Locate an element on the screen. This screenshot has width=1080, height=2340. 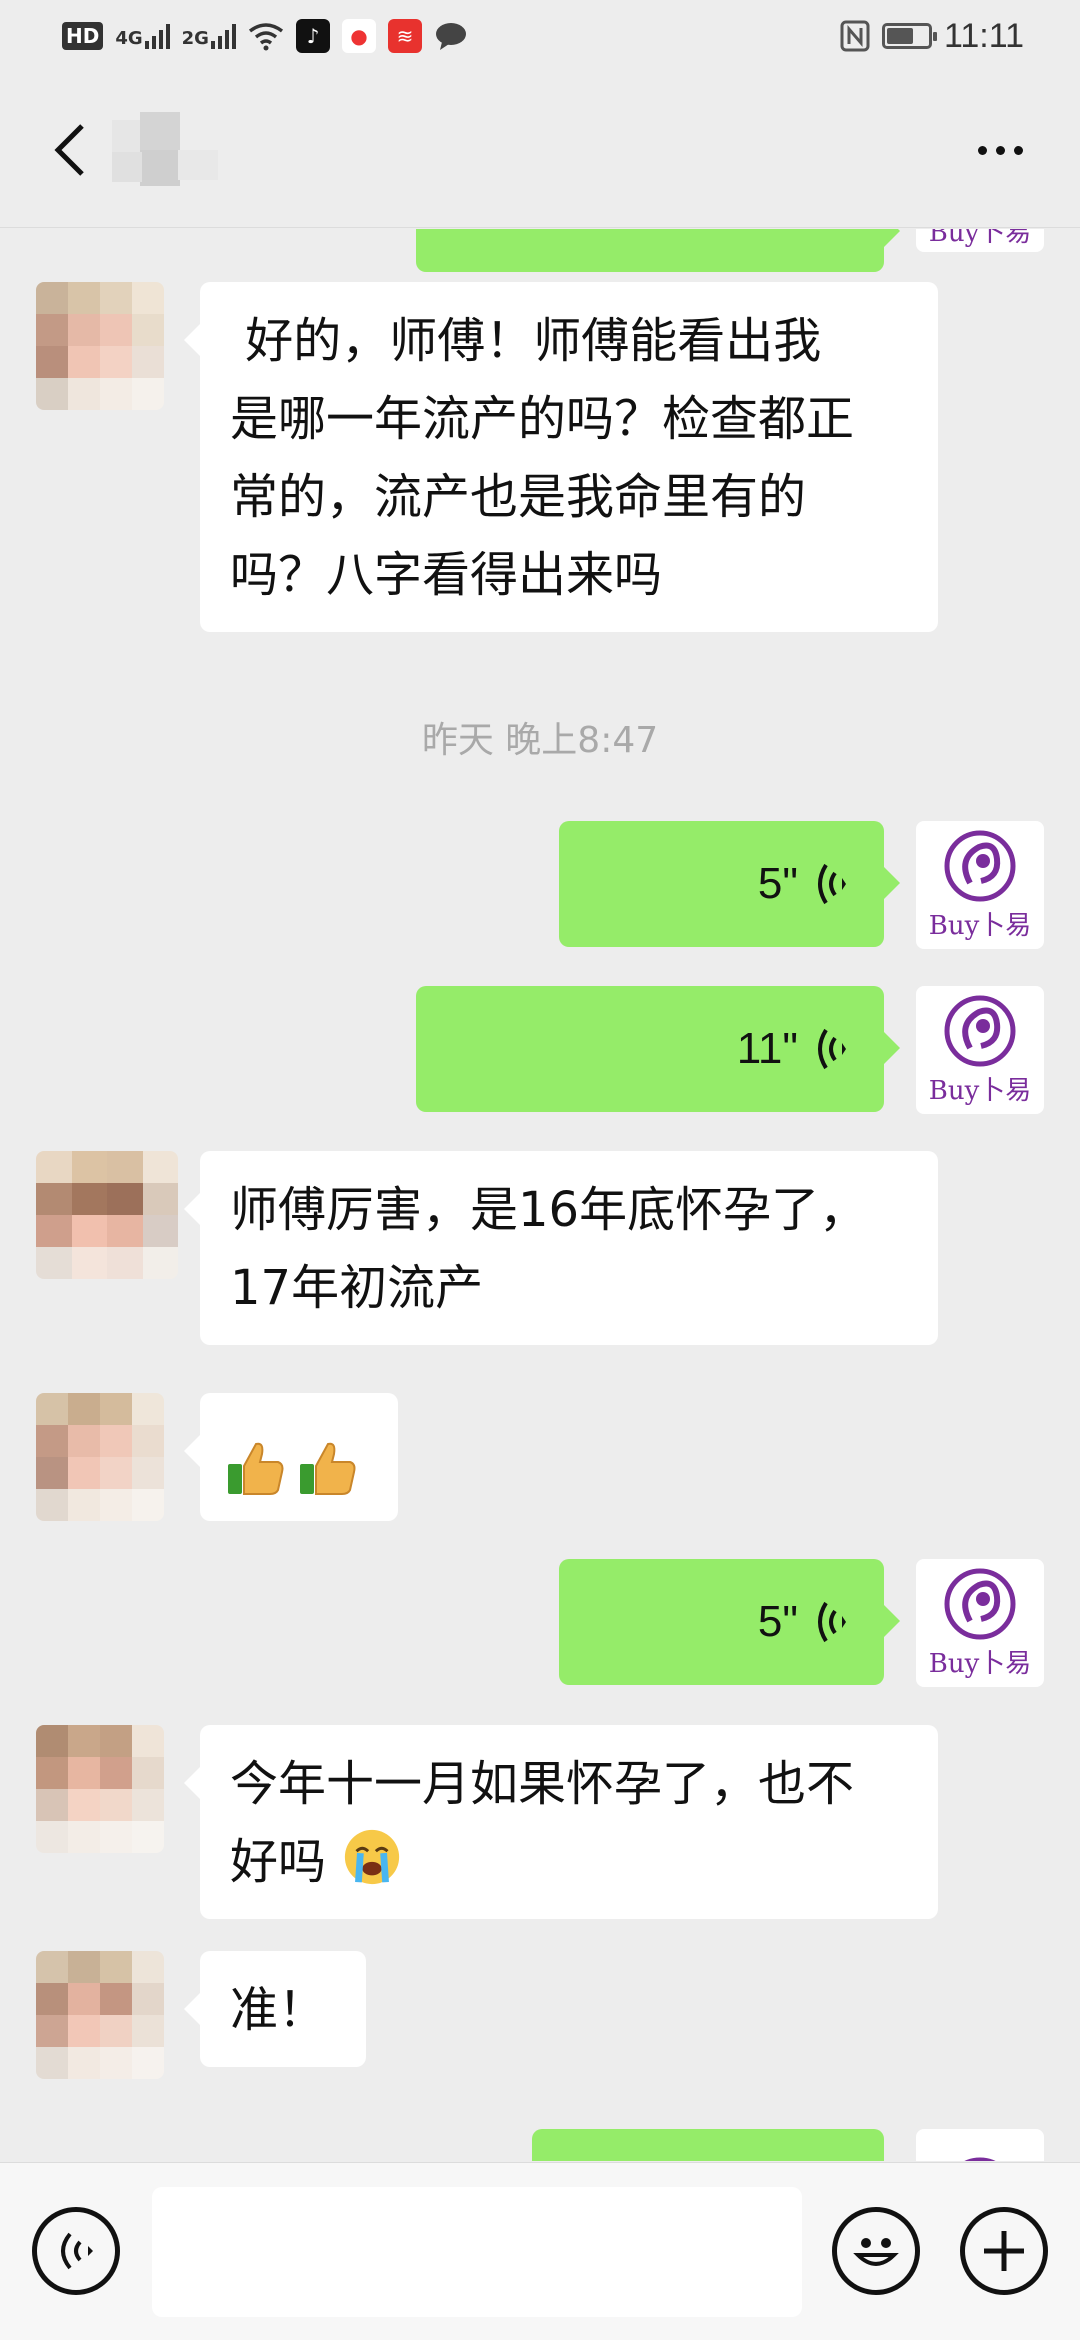
message-line: 吗？八字看得出来吗 is located at coordinates (446, 575).